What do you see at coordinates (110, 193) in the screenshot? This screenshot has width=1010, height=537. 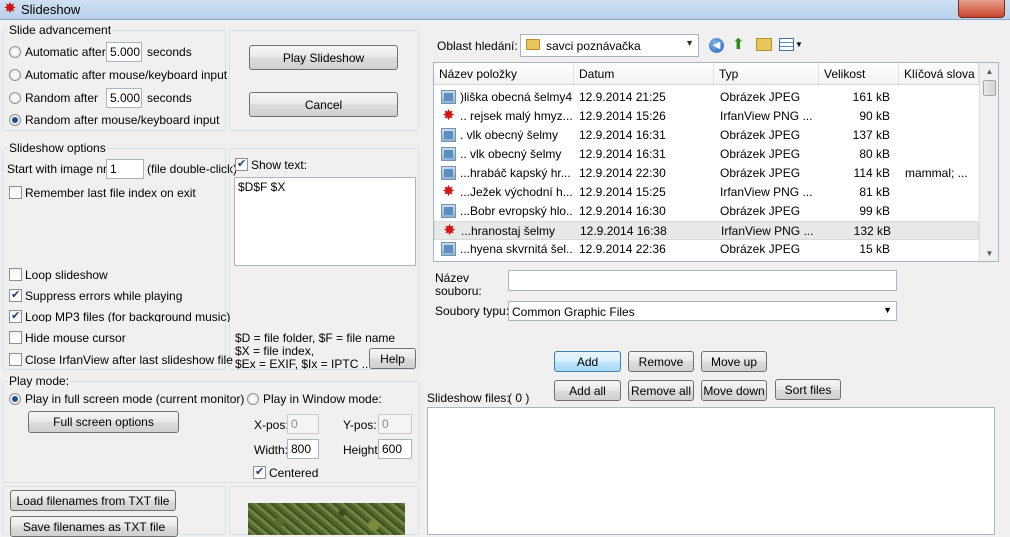 I see `remember-index-label: Remember last file index on exit` at bounding box center [110, 193].